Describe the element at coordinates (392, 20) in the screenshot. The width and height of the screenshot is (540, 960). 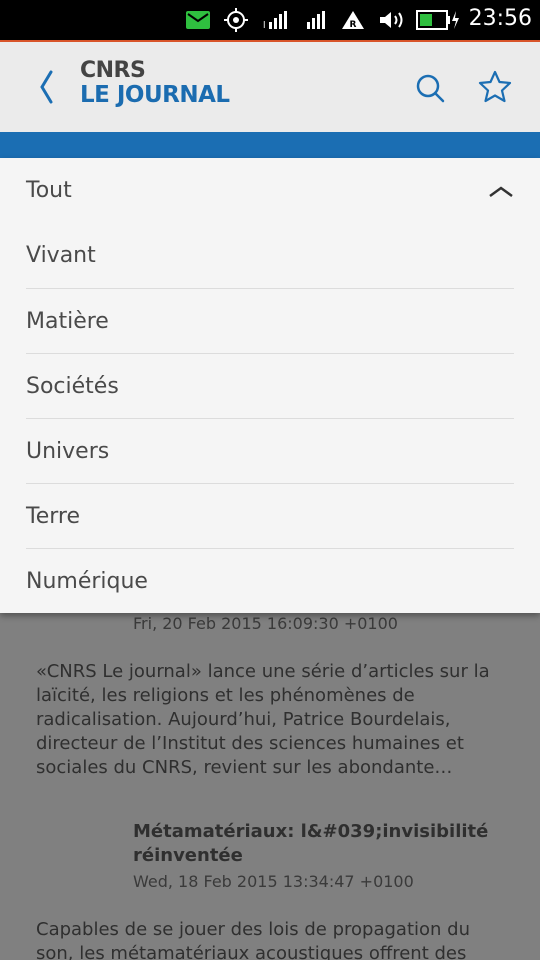
I see `volume-icon` at that location.